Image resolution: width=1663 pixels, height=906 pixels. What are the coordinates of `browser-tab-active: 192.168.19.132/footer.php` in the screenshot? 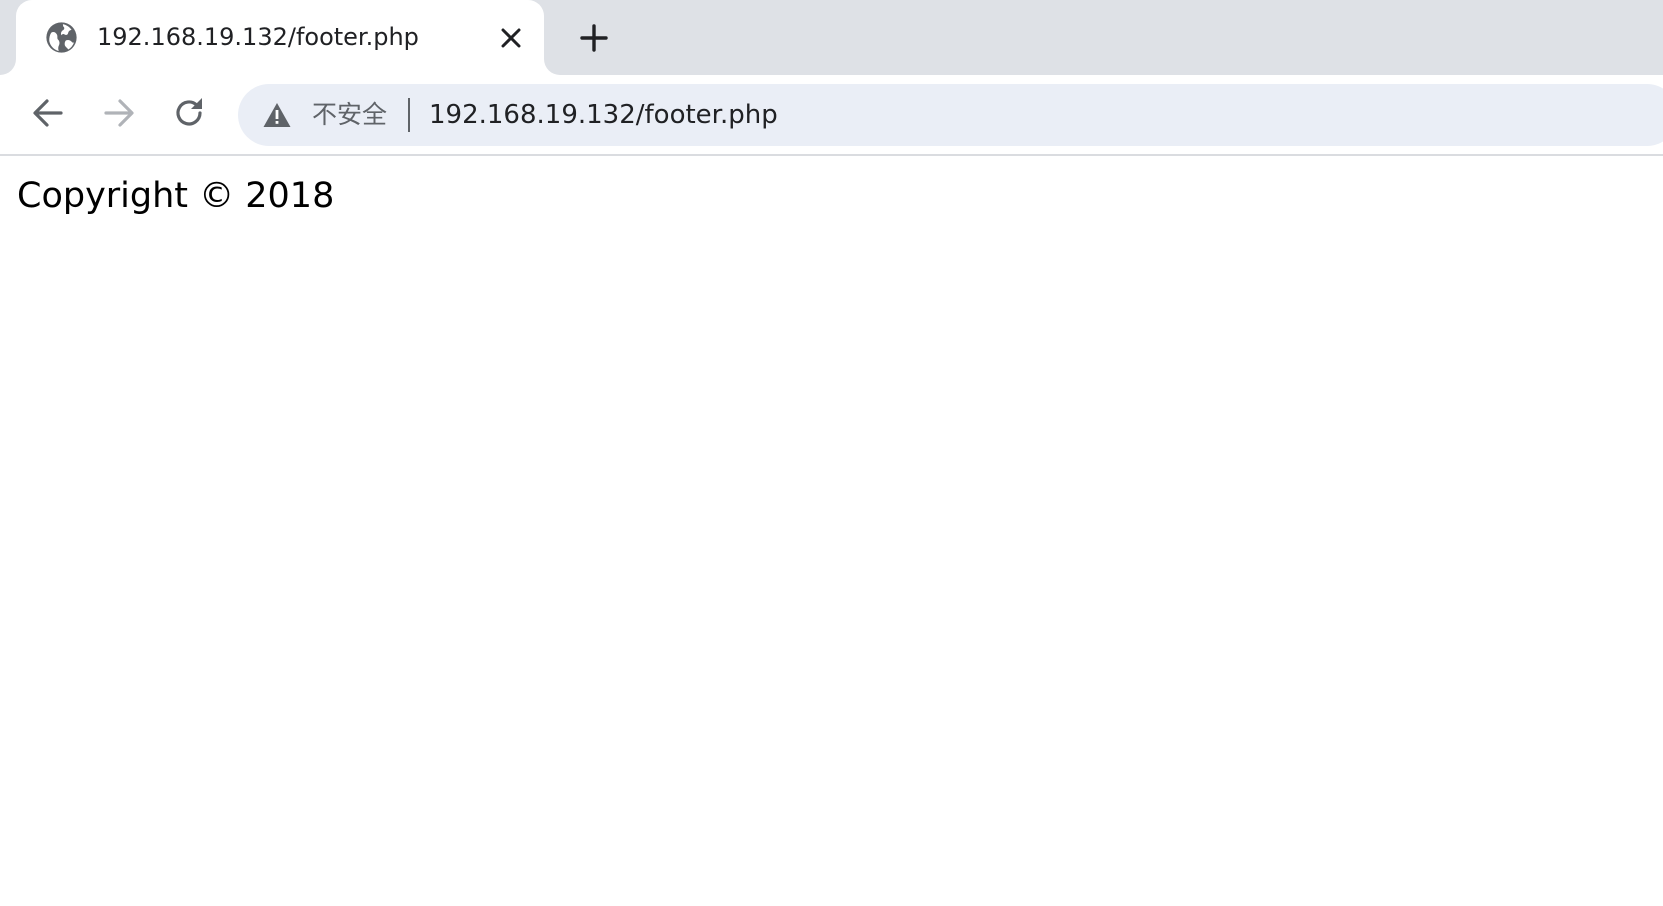 It's located at (280, 37).